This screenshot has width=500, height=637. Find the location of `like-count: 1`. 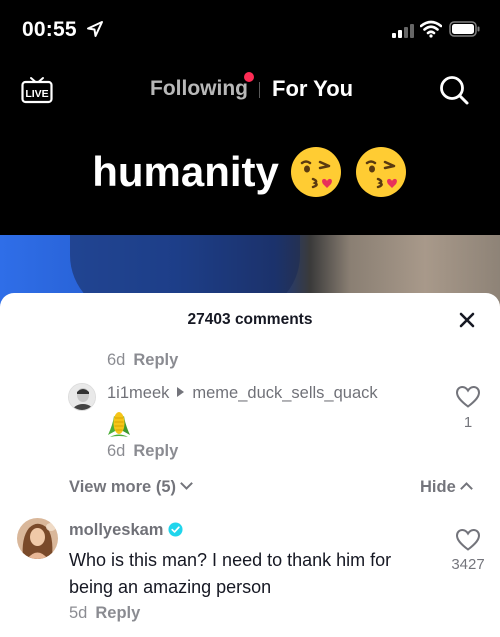

like-count: 1 is located at coordinates (468, 422).